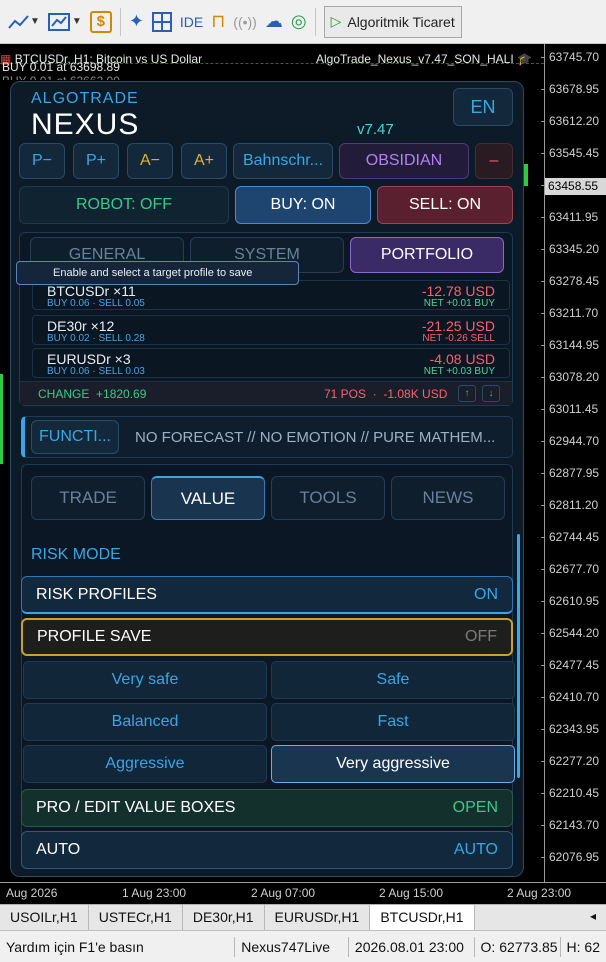 This screenshot has width=606, height=962. I want to click on auto-row: AUTO AUTO, so click(267, 850).